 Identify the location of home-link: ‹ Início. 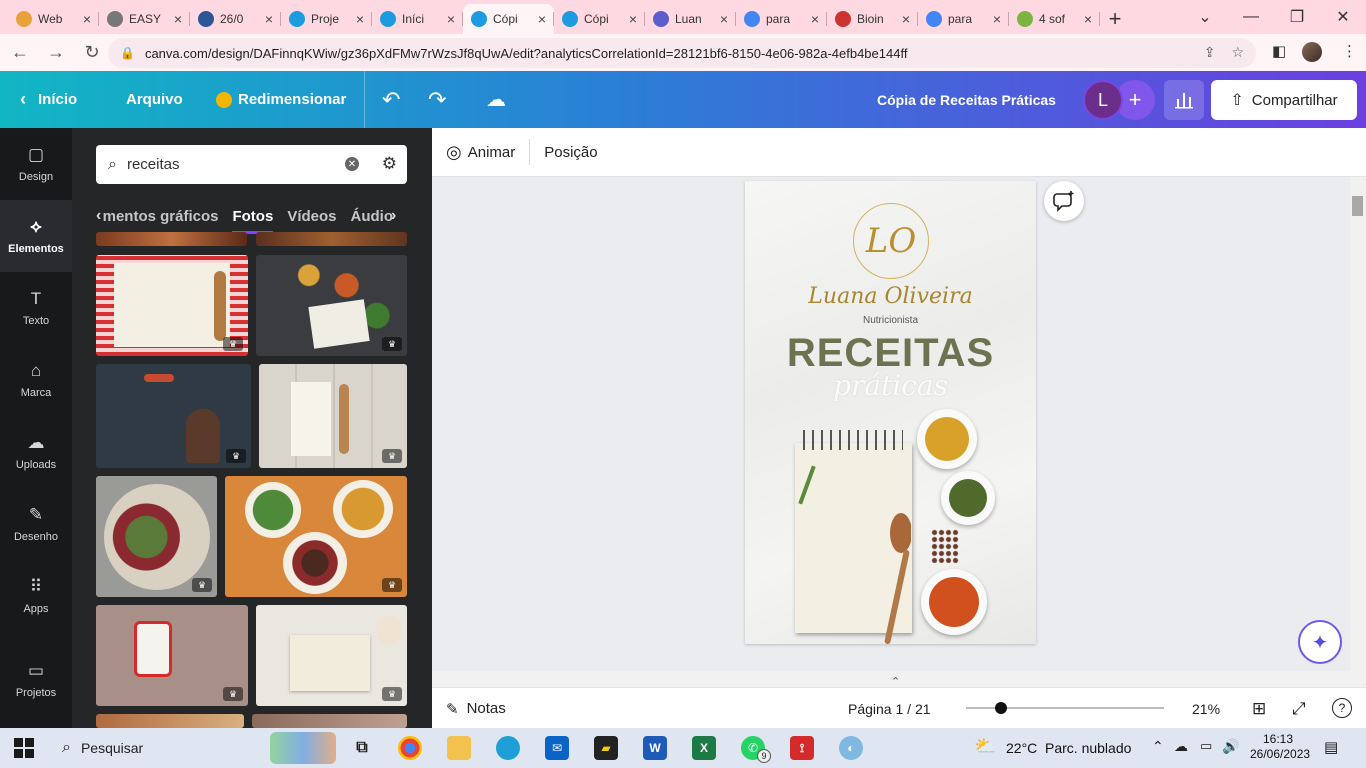
(48, 99).